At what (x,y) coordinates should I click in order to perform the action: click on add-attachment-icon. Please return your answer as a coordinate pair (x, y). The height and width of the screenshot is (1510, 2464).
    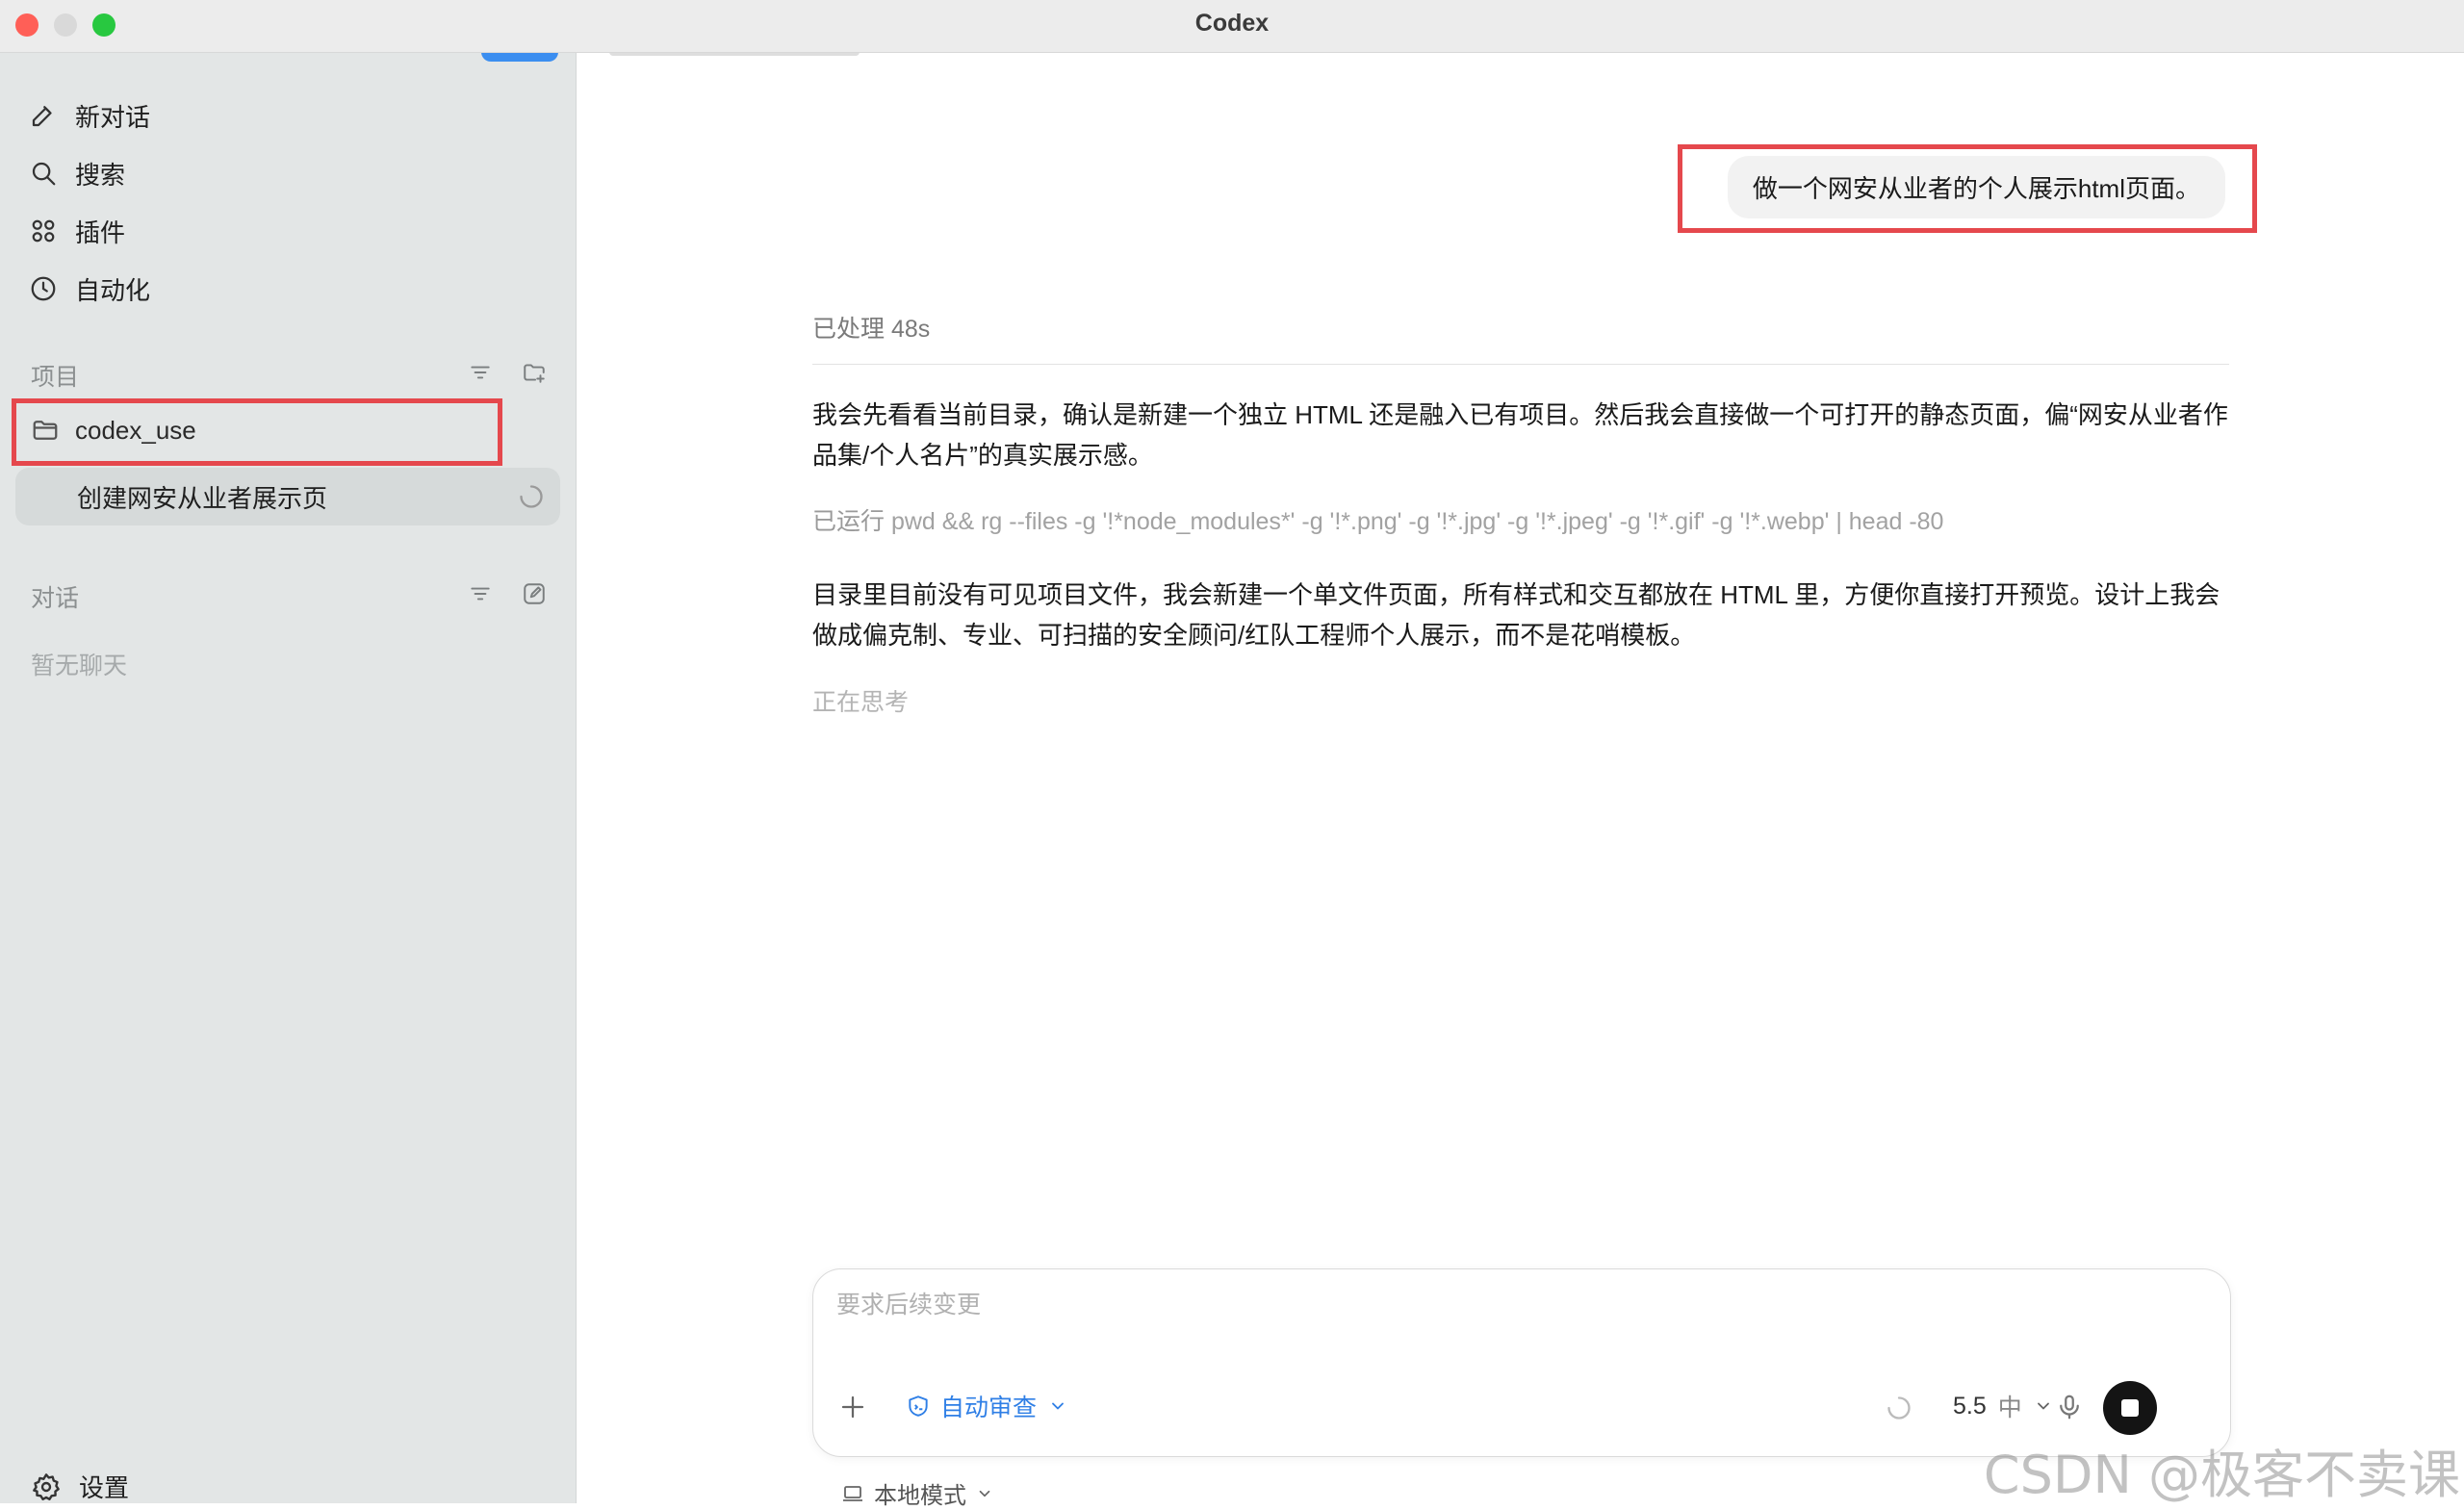
    Looking at the image, I should click on (852, 1407).